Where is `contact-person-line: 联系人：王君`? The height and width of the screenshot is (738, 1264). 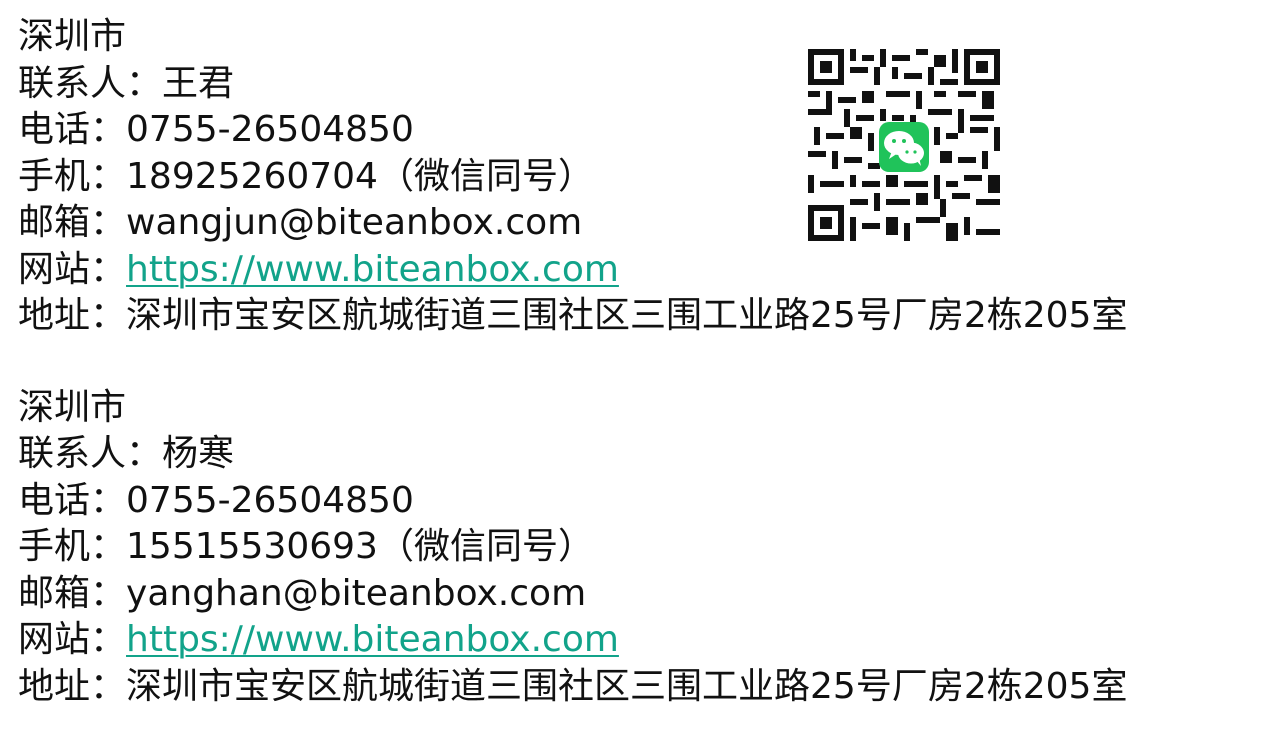
contact-person-line: 联系人：王君 is located at coordinates (633, 84).